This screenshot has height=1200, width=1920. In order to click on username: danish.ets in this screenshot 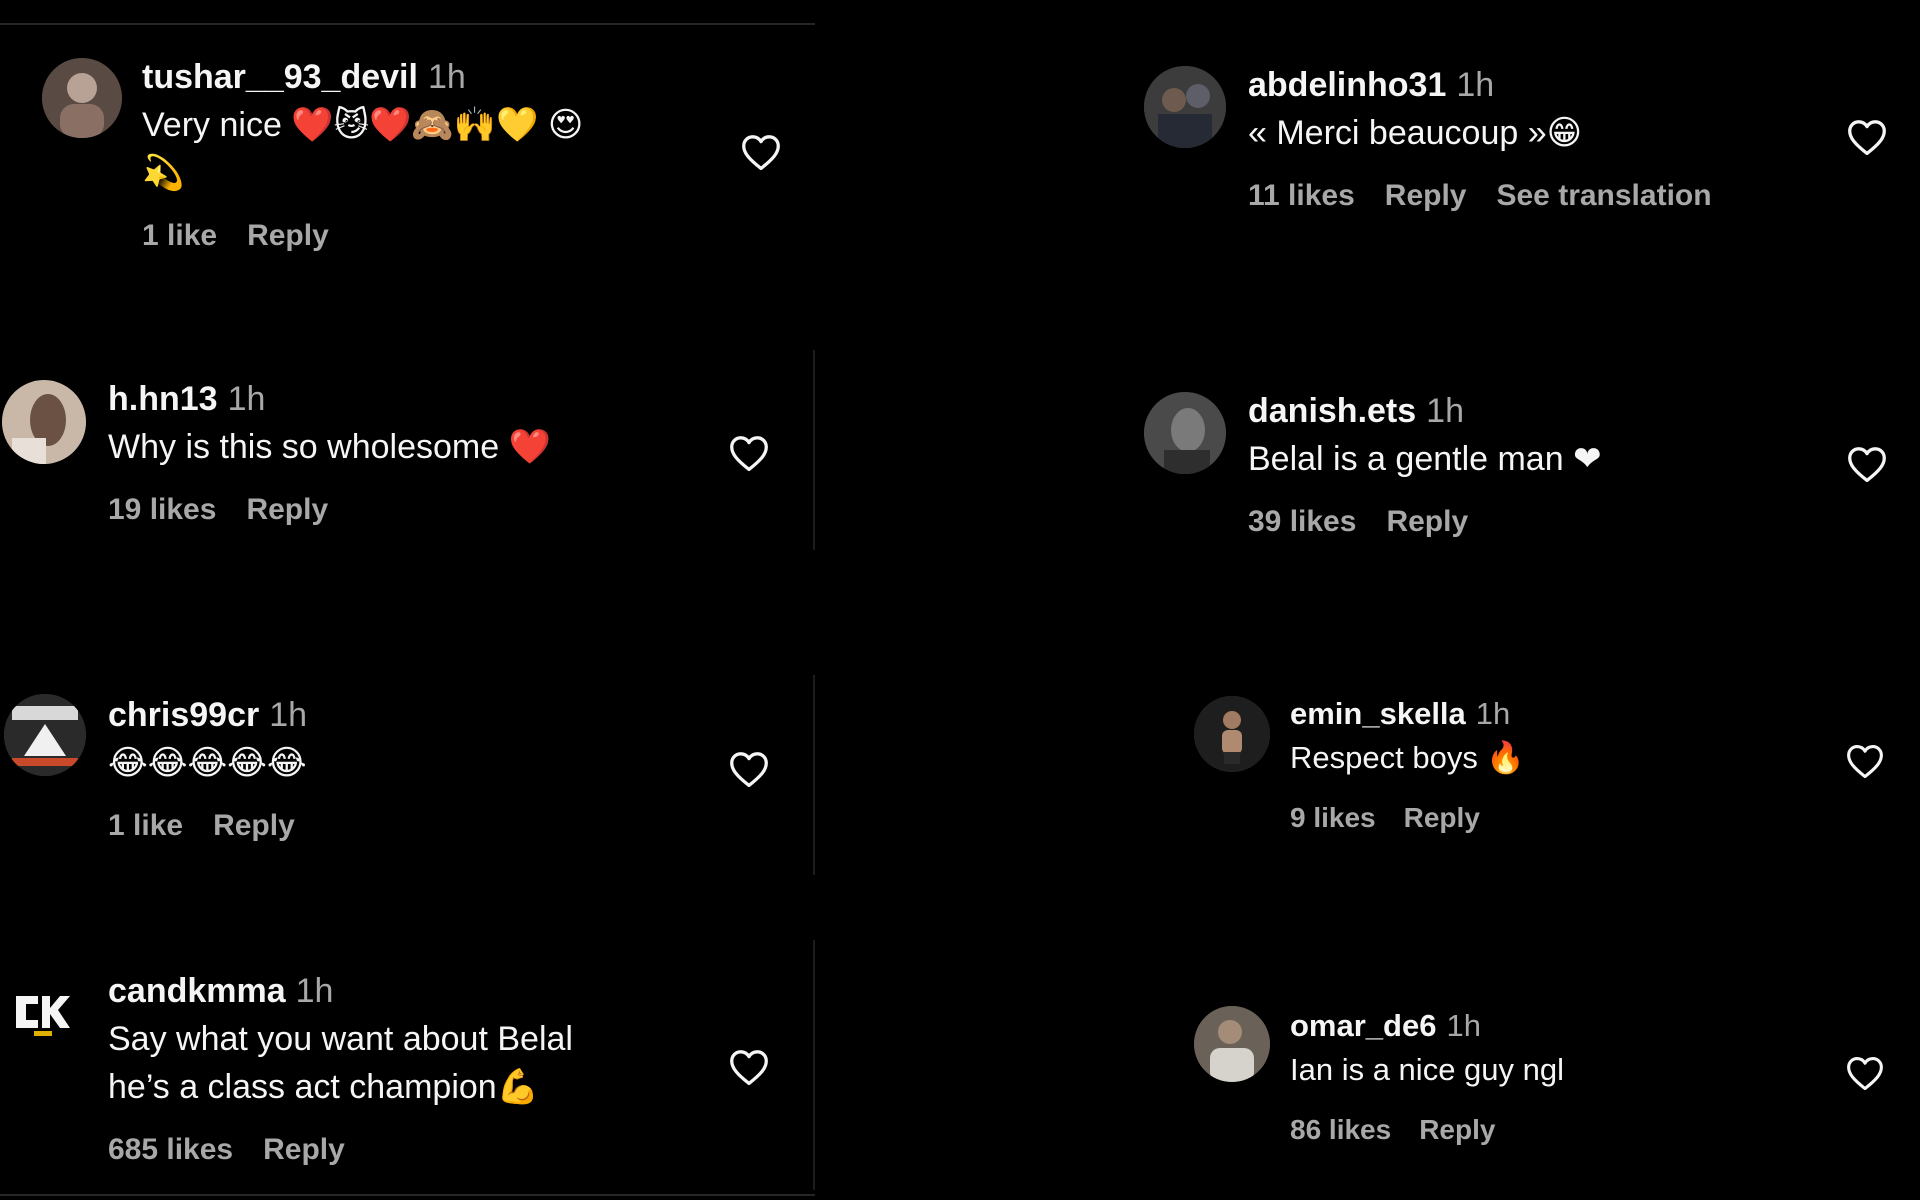, I will do `click(1332, 411)`.